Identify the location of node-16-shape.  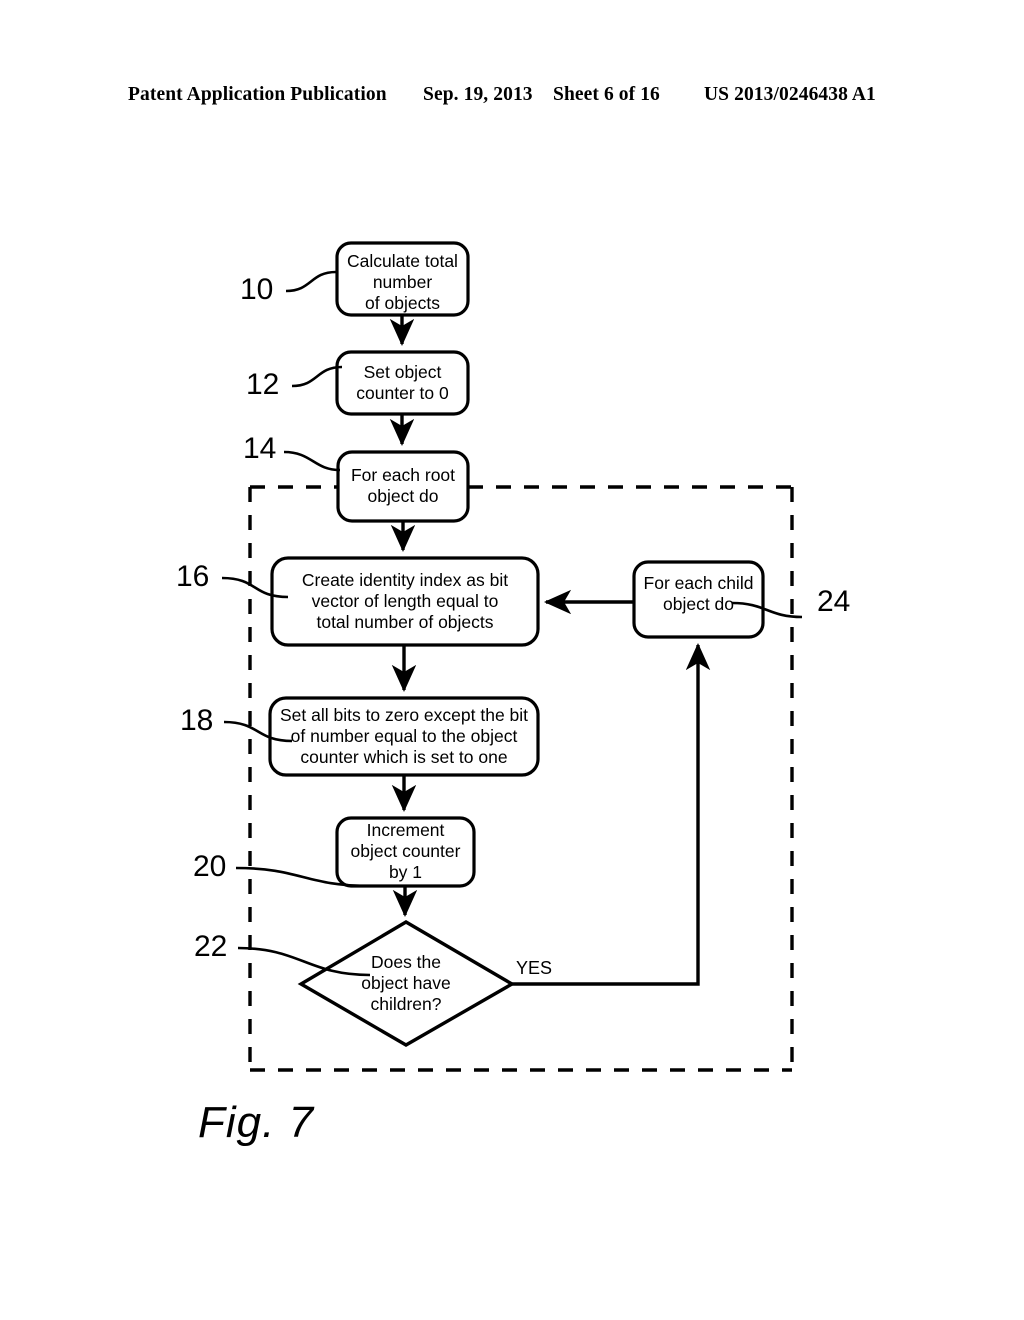
(405, 601).